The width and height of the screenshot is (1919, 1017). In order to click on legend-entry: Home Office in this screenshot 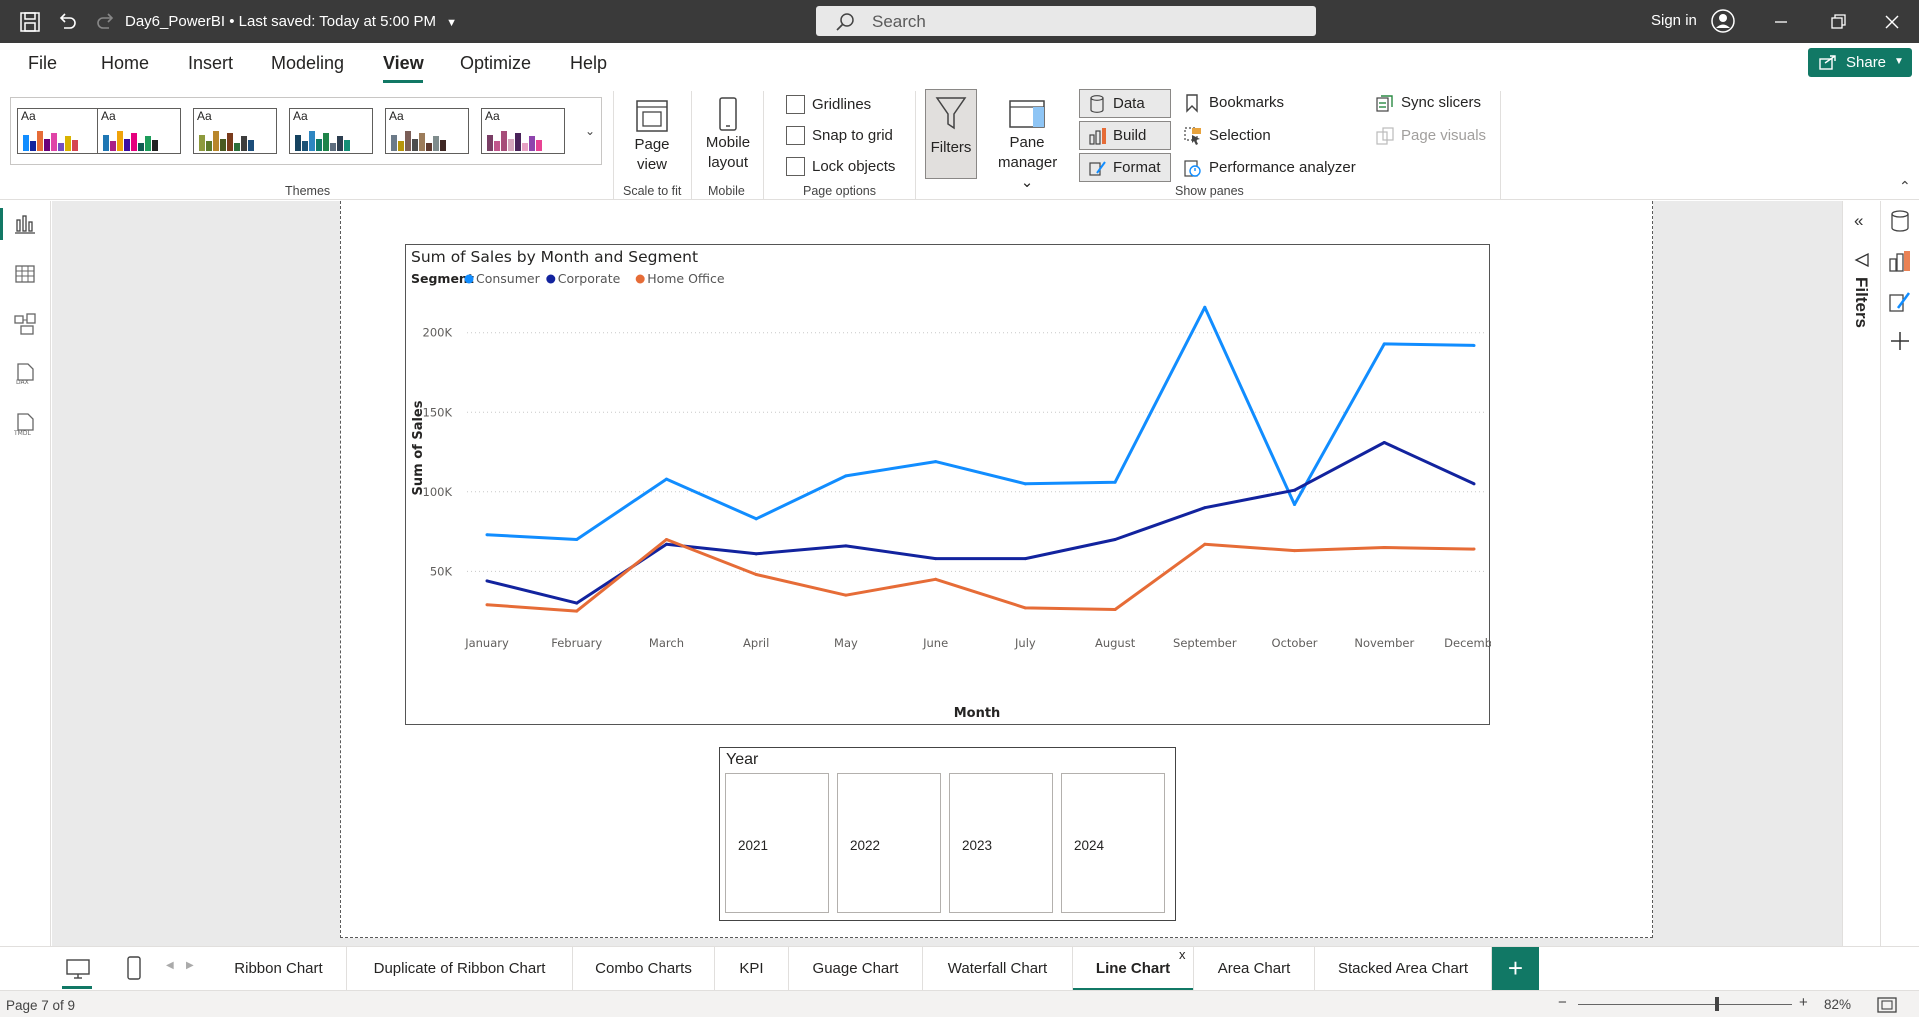, I will do `click(686, 278)`.